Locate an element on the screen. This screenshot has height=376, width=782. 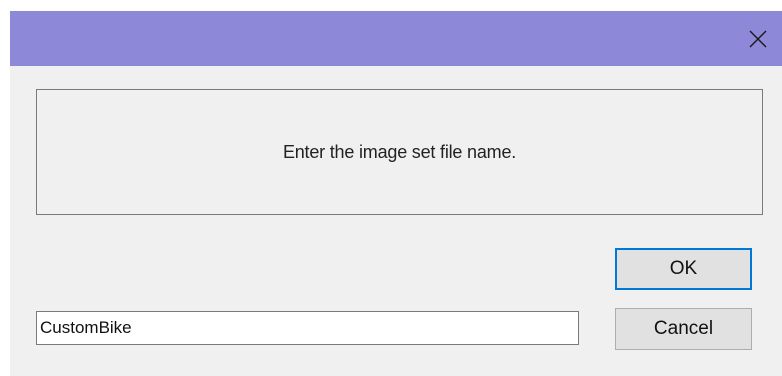
ok-button-label: OK is located at coordinates (683, 268).